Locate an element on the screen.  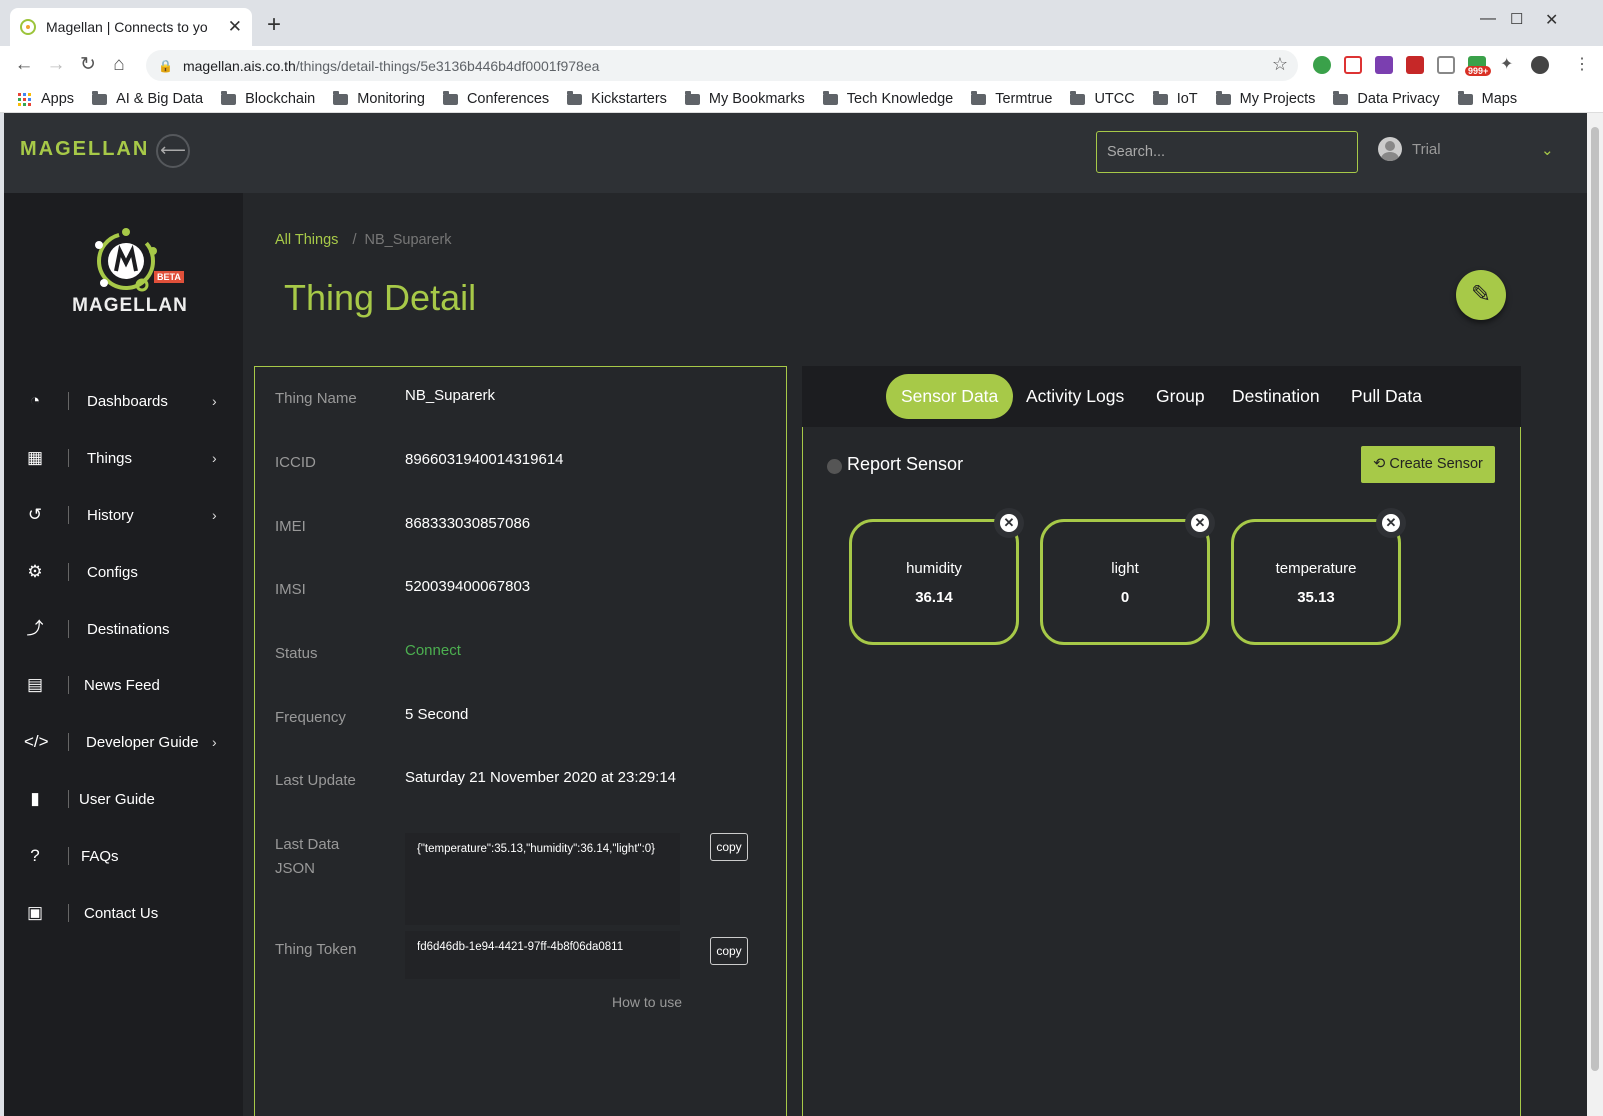
thing-token-box: fd6d46db-1e94-4421-97ff-4b8f06da0811 is located at coordinates (542, 955).